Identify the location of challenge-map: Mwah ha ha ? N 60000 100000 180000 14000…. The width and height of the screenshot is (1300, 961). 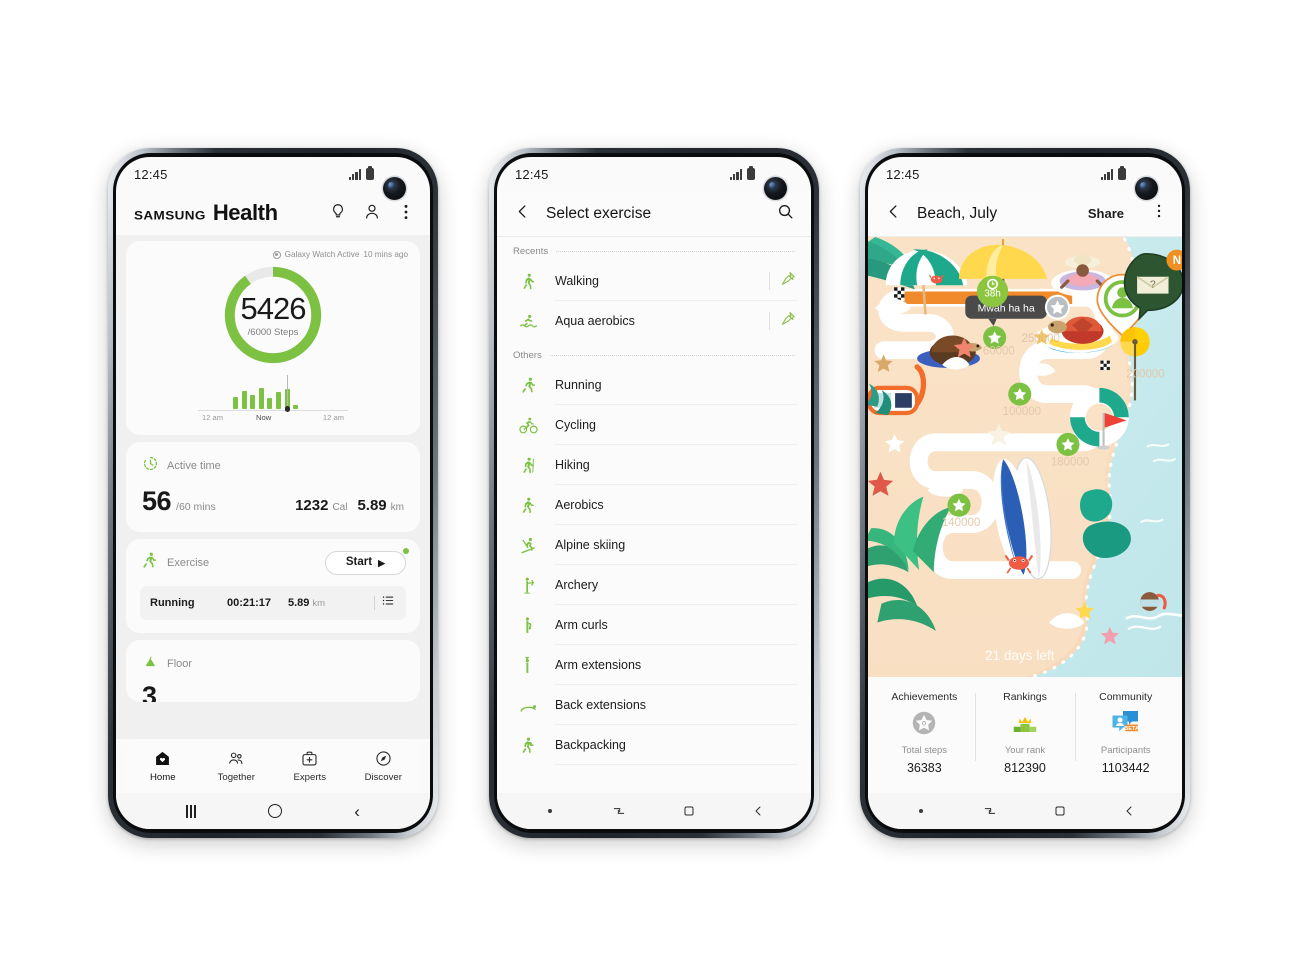
(1025, 457).